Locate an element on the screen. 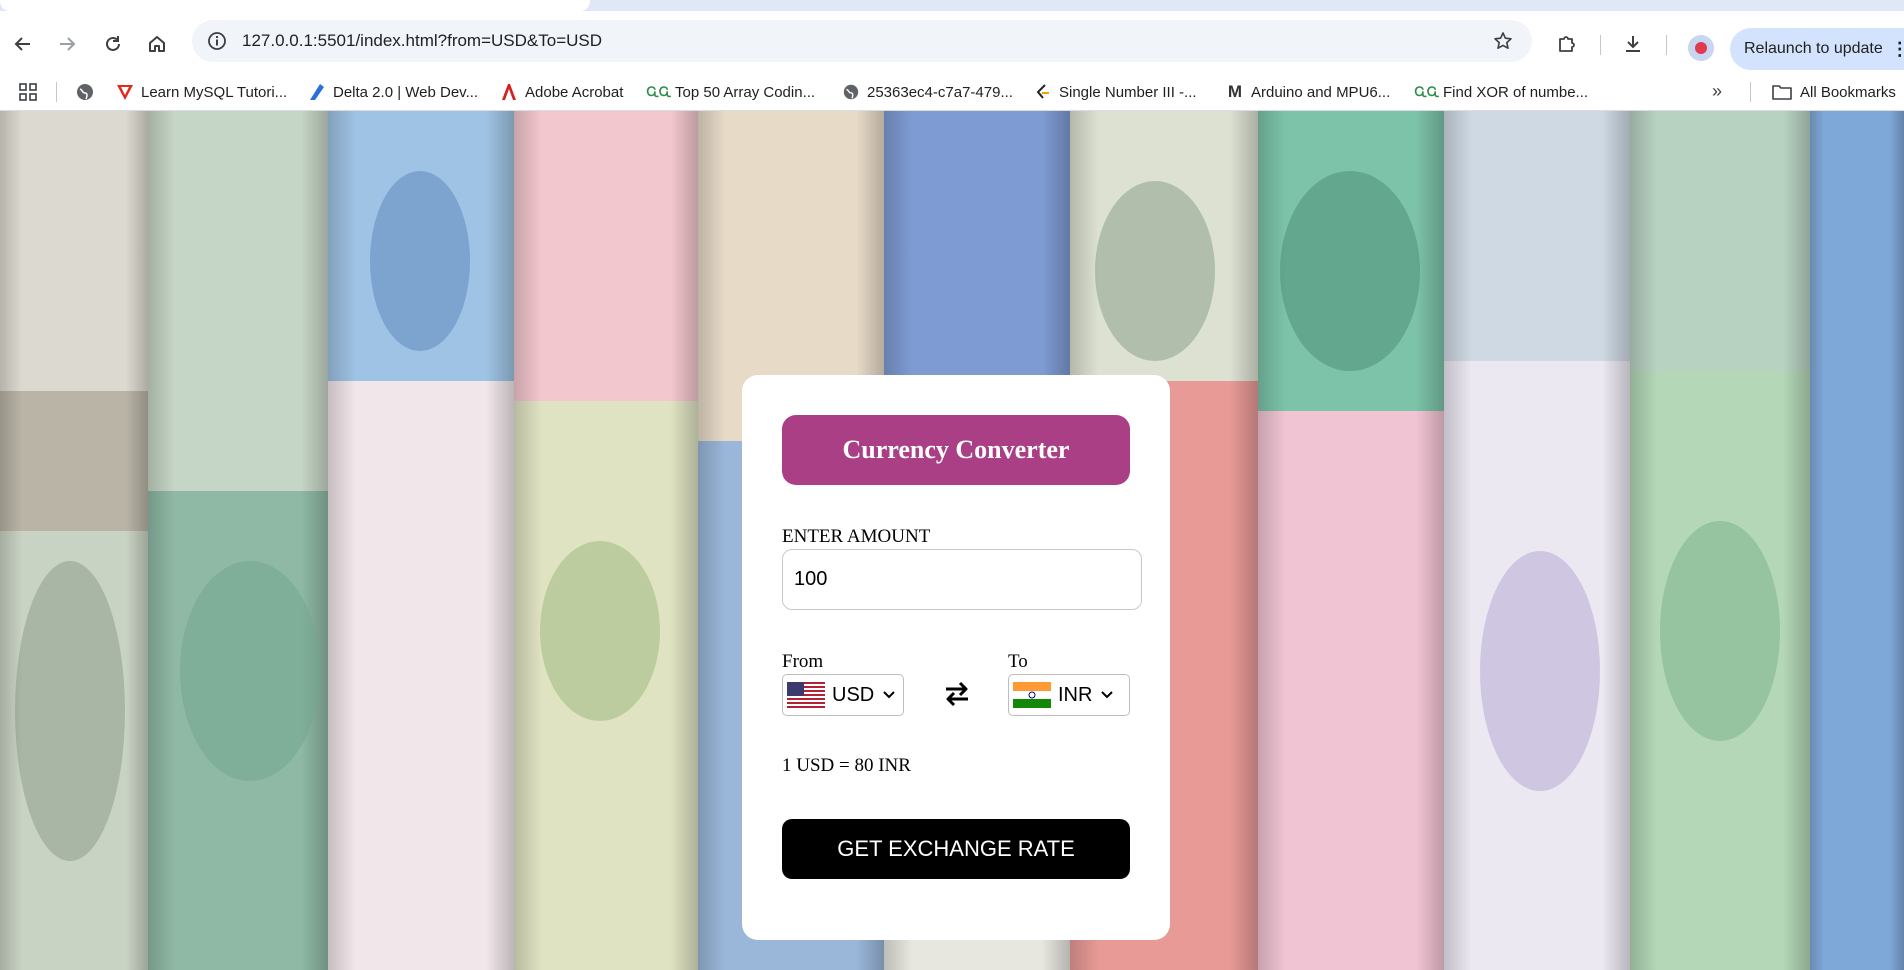 The width and height of the screenshot is (1904, 970). medium-icon: M is located at coordinates (1235, 91).